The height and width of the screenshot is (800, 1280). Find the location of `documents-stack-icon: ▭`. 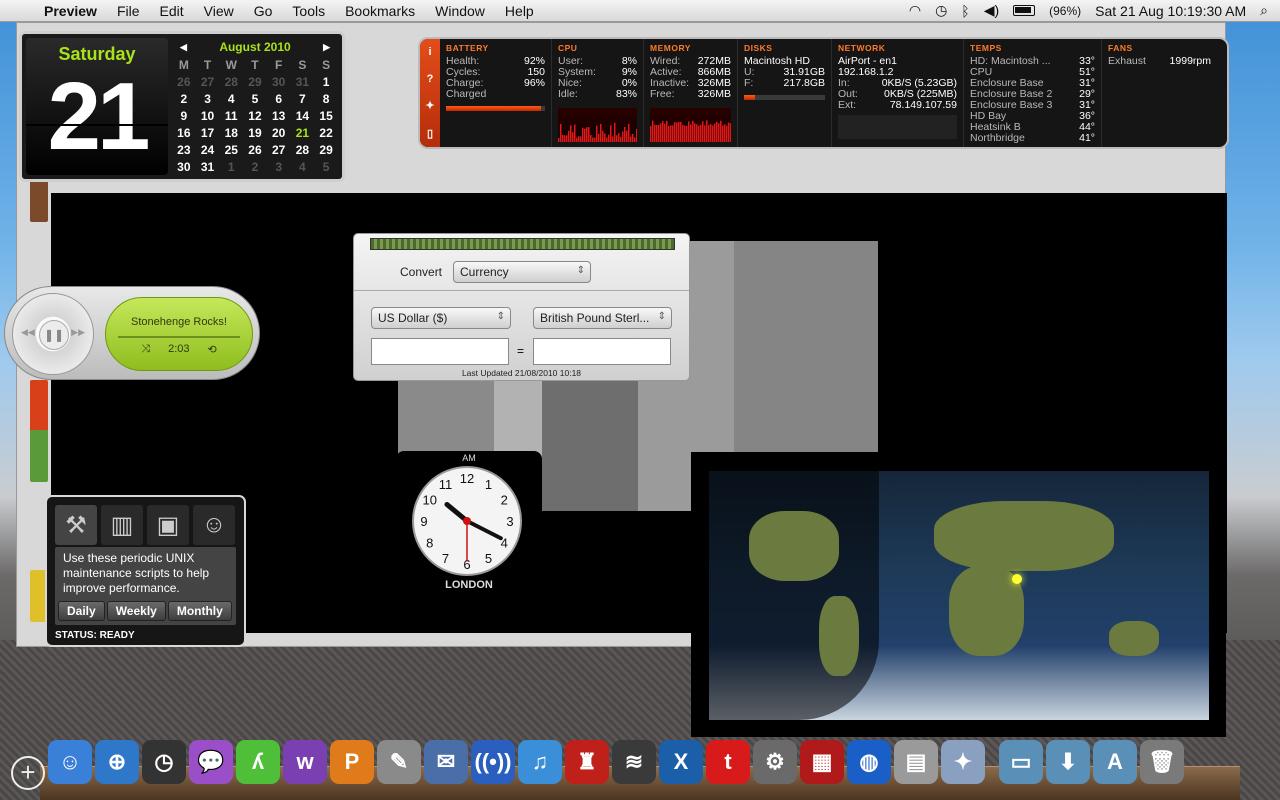

documents-stack-icon: ▭ is located at coordinates (1021, 762).